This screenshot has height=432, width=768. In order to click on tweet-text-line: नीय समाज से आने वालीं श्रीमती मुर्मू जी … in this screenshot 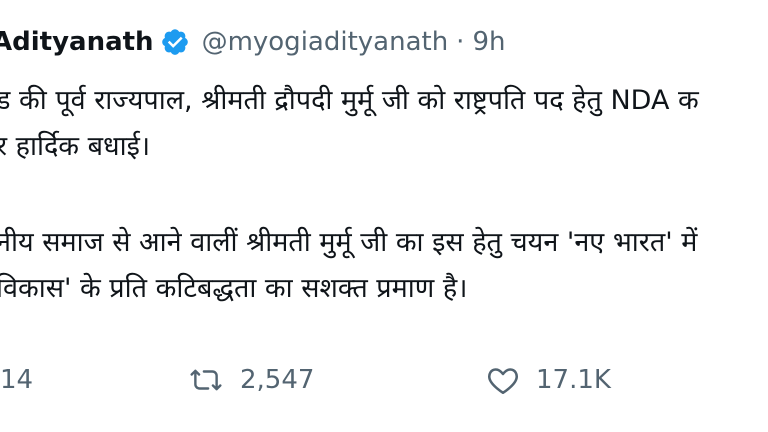, I will do `click(349, 242)`.